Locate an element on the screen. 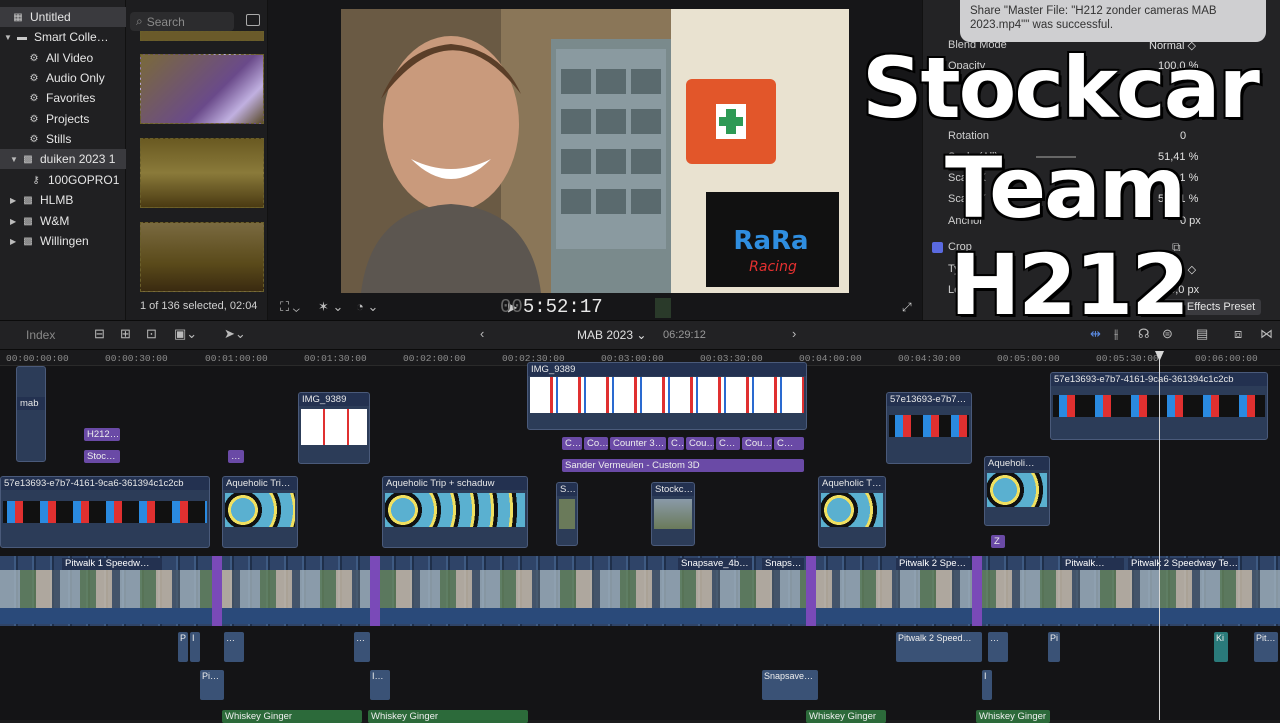 Image resolution: width=1280 pixels, height=723 pixels. connected-audio-clip: Ki is located at coordinates (1221, 647).